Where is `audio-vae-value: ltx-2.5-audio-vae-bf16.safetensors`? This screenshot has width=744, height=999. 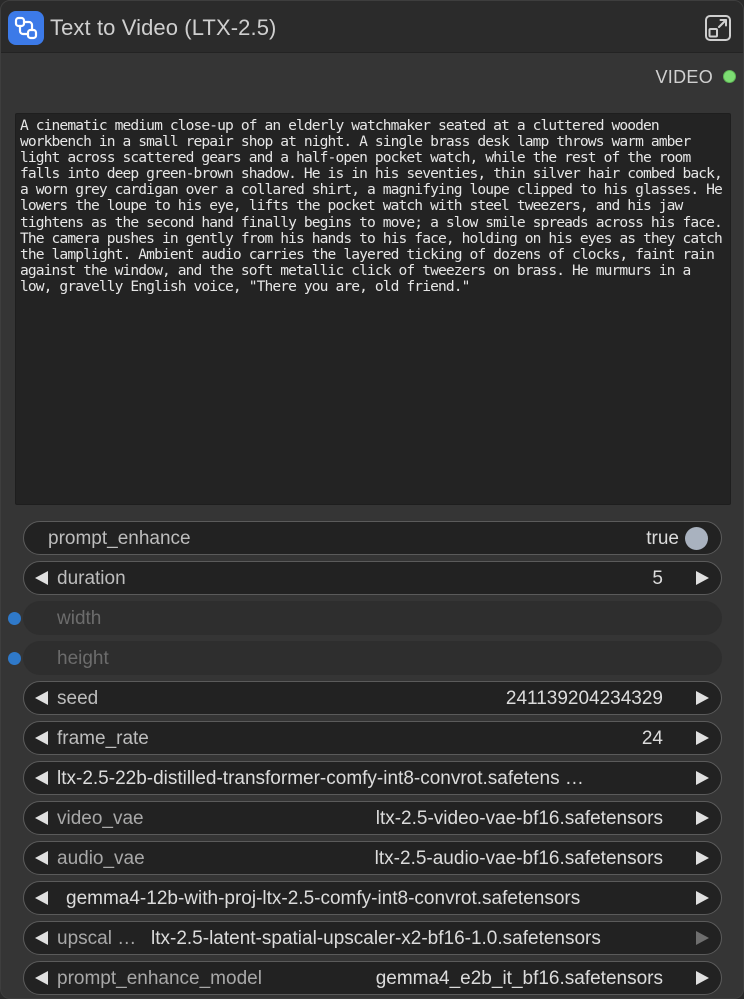
audio-vae-value: ltx-2.5-audio-vae-bf16.safetensors is located at coordinates (518, 858).